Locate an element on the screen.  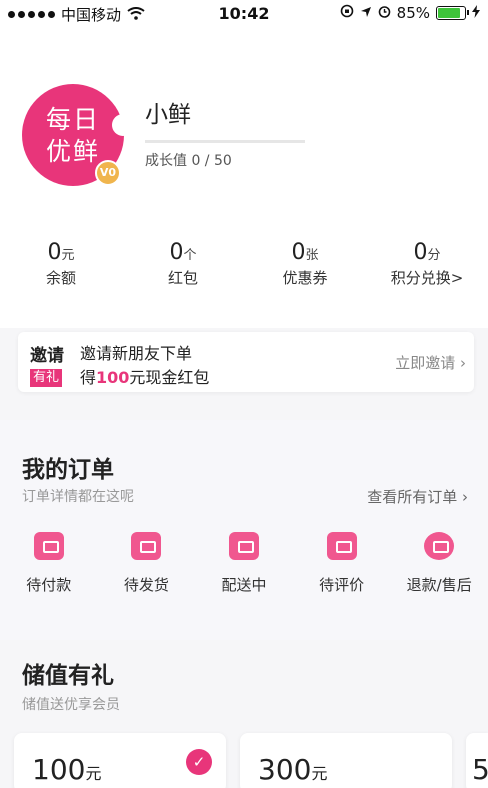
order-status-row: 待付款 待发货 配送中 待评价 退款/售后 is located at coordinates (244, 563).